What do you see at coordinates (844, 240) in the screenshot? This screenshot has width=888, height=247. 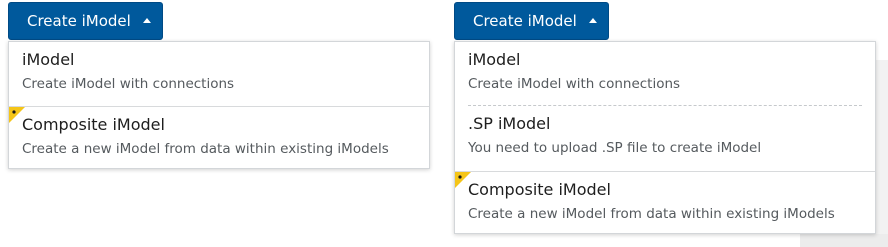 I see `background-page-edge-bottom` at bounding box center [844, 240].